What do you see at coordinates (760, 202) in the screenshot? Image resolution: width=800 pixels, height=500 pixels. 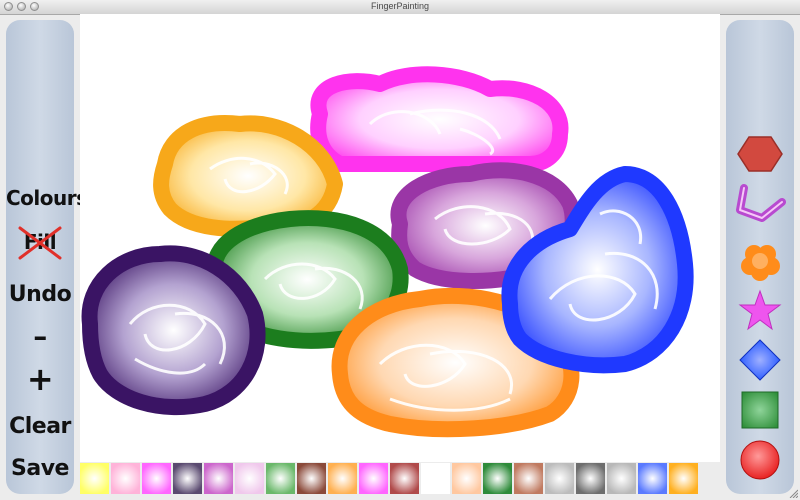 I see `zigzag-arrow-icon` at bounding box center [760, 202].